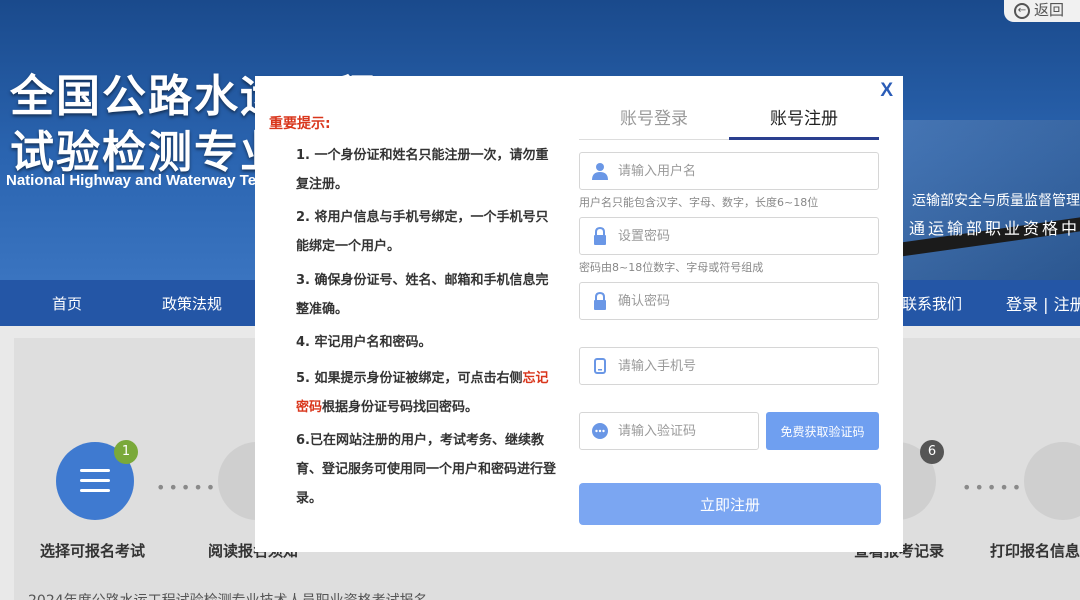 This screenshot has height=600, width=1080. I want to click on password-hint: 密码由8~18位数字、字母或符号组成, so click(671, 267).